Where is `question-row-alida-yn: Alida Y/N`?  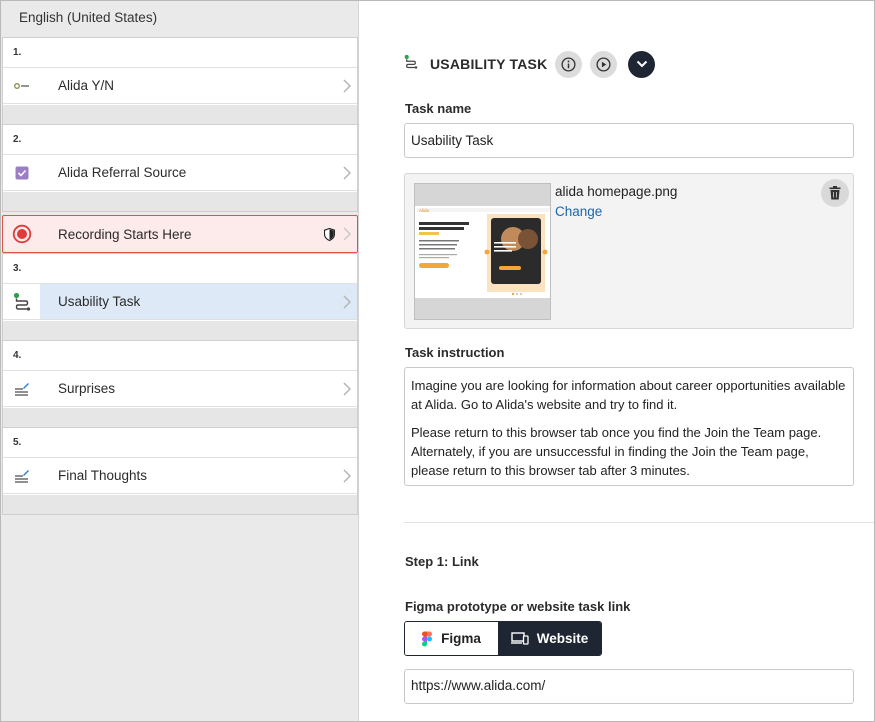
question-row-alida-yn: Alida Y/N is located at coordinates (180, 85).